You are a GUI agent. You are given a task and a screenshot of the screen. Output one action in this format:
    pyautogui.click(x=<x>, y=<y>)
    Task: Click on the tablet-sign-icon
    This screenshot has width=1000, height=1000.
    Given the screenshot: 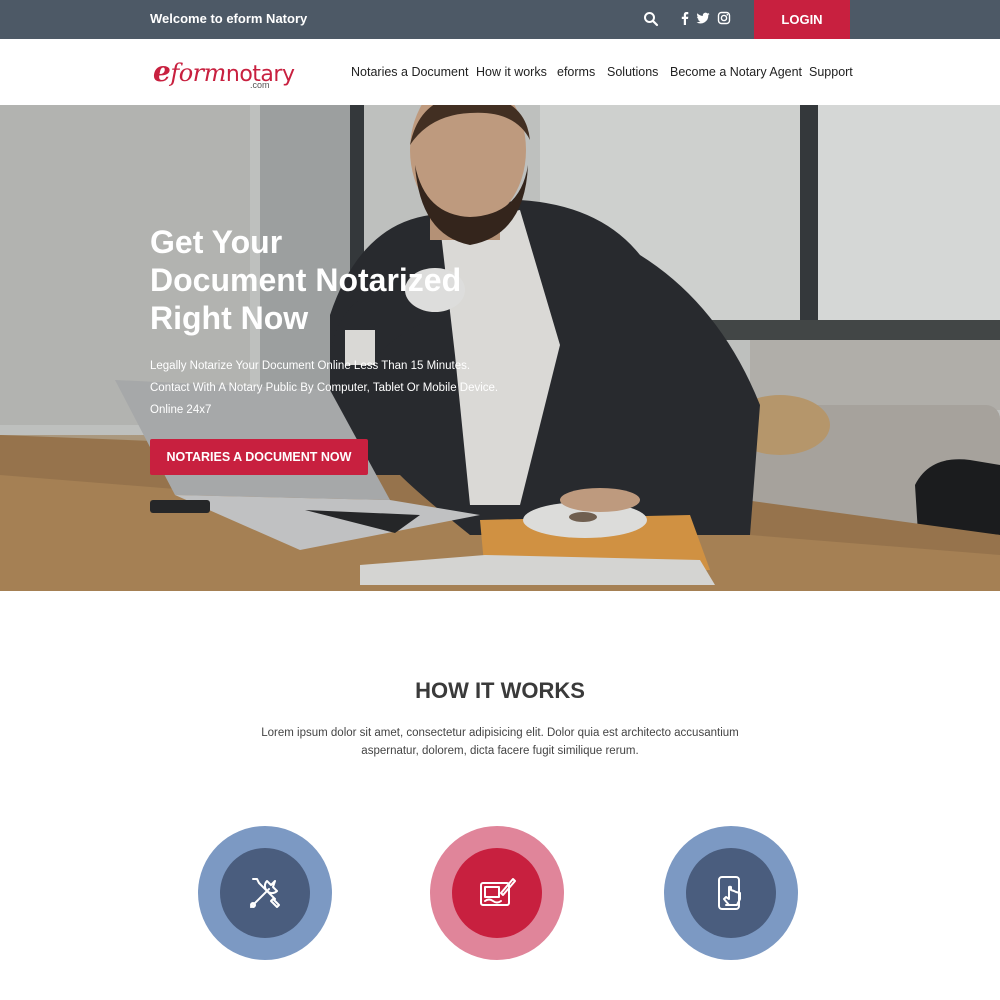 What is the action you would take?
    pyautogui.click(x=498, y=892)
    